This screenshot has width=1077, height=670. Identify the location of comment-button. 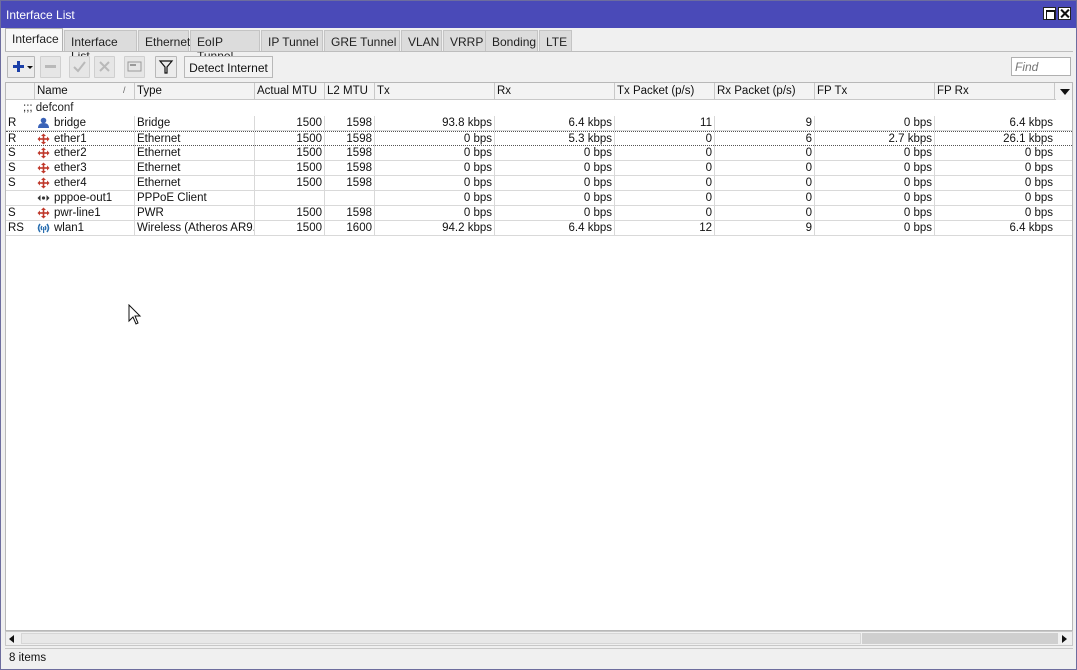
(134, 67).